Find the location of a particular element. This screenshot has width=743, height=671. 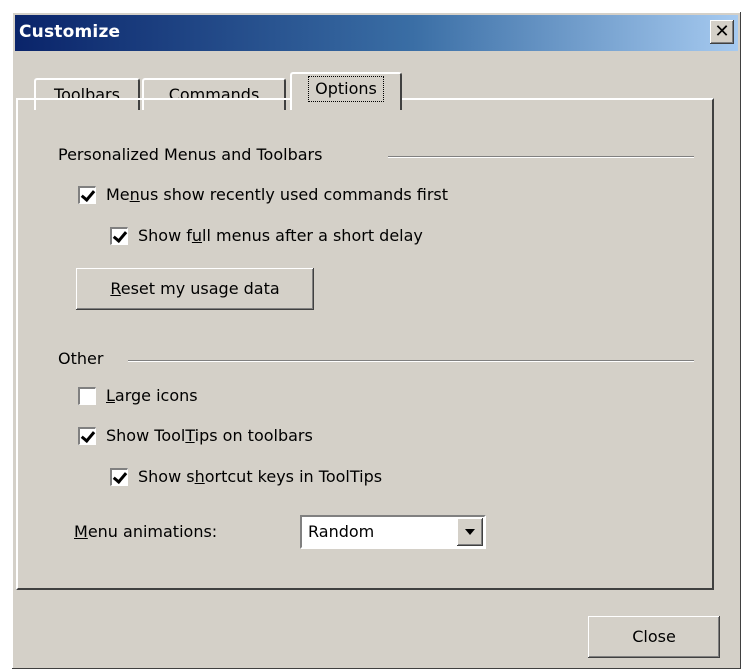

tab-options-label: Options is located at coordinates (346, 88).